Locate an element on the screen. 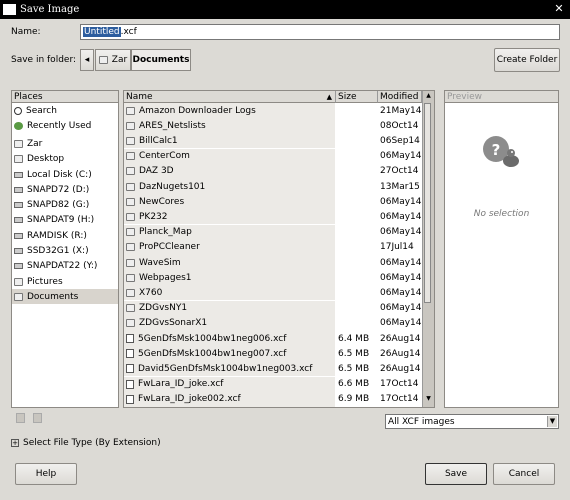 The width and height of the screenshot is (570, 500). file-row: Amazon Downloader Logs 21May14 is located at coordinates (273, 110).